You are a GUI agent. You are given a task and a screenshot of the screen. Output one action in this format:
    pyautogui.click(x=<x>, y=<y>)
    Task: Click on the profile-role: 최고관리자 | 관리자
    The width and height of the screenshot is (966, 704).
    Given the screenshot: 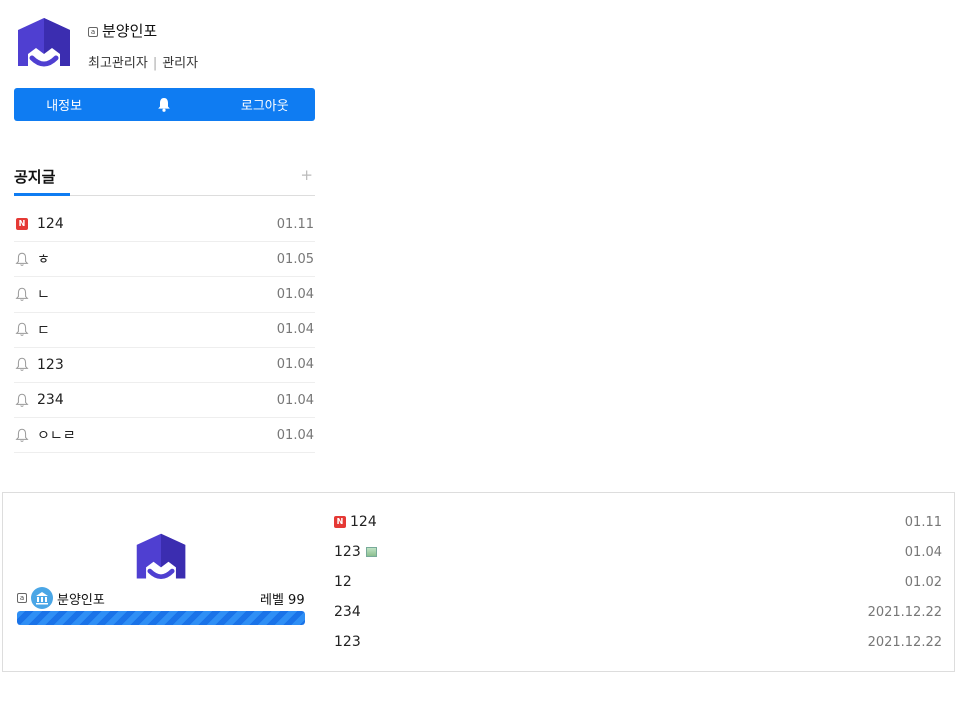 What is the action you would take?
    pyautogui.click(x=143, y=61)
    